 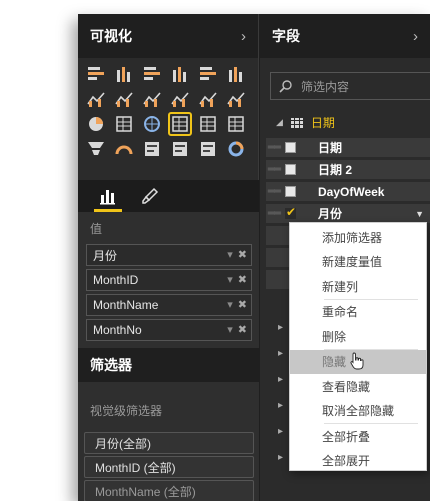 What do you see at coordinates (169, 305) in the screenshot?
I see `value-well-item: MonthName ▾ ✖` at bounding box center [169, 305].